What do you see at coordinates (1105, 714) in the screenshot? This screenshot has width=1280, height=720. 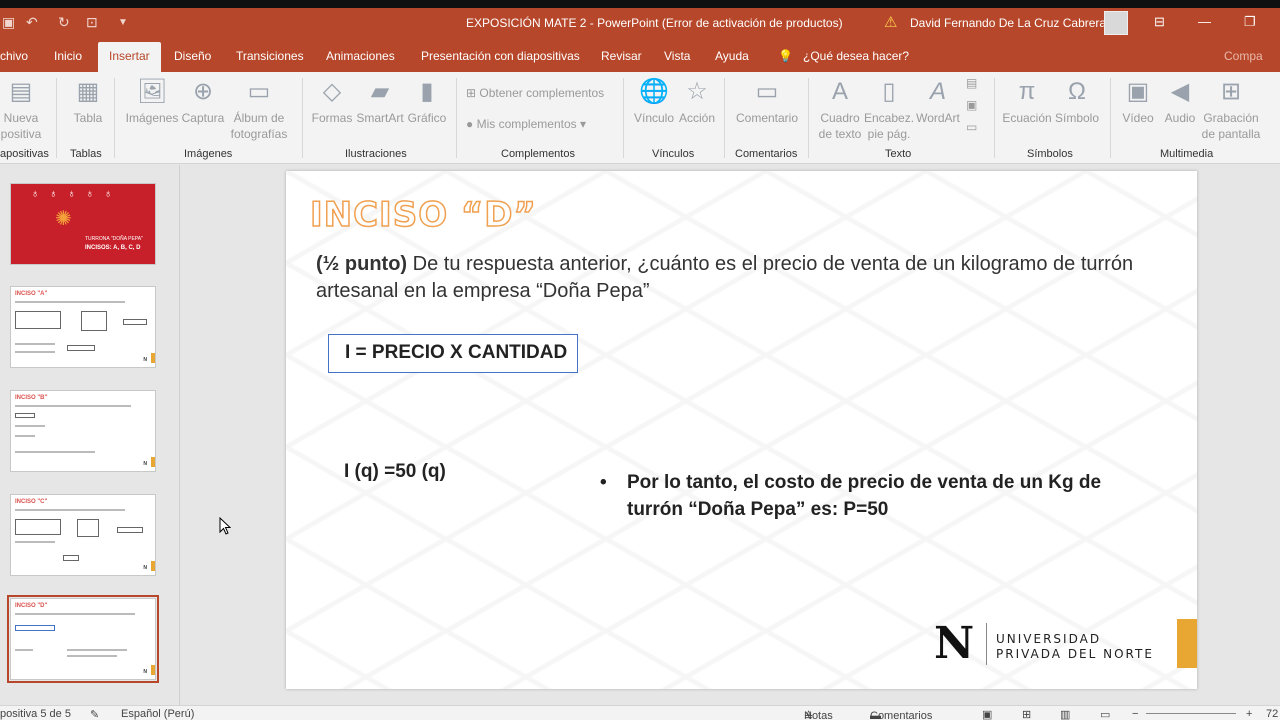 I see `slideshow-icon: ▭` at bounding box center [1105, 714].